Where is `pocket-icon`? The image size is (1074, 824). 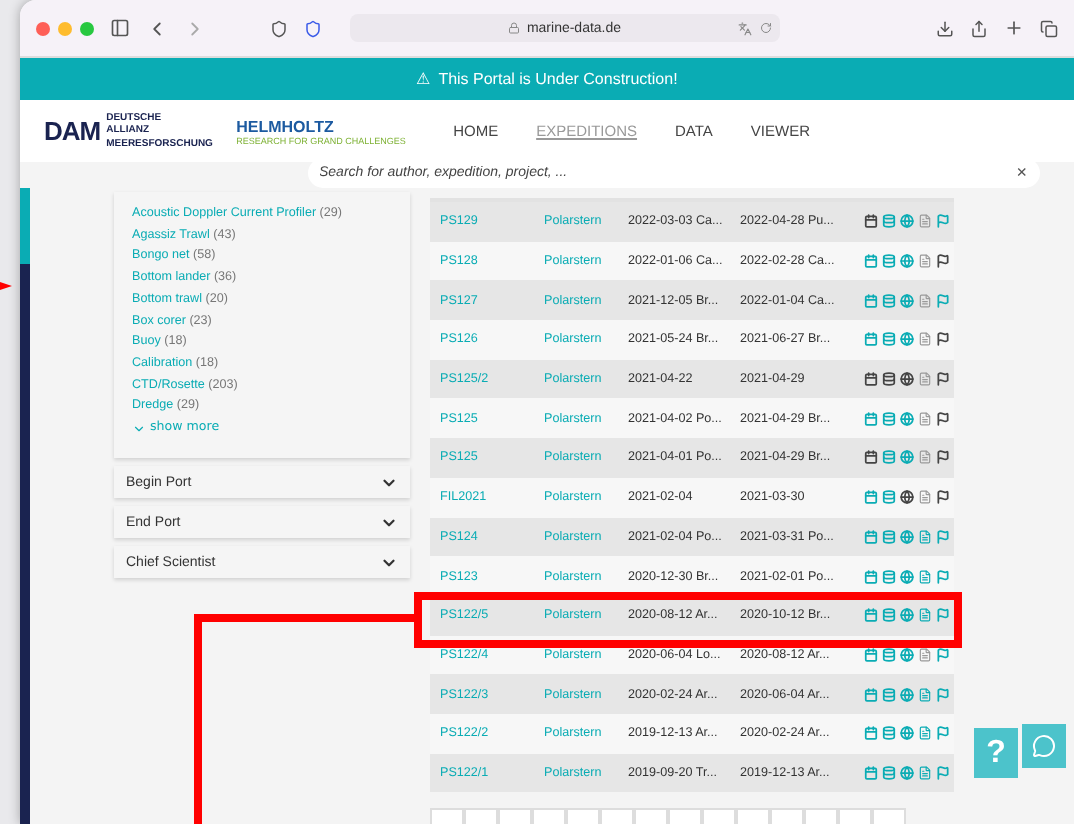 pocket-icon is located at coordinates (313, 28).